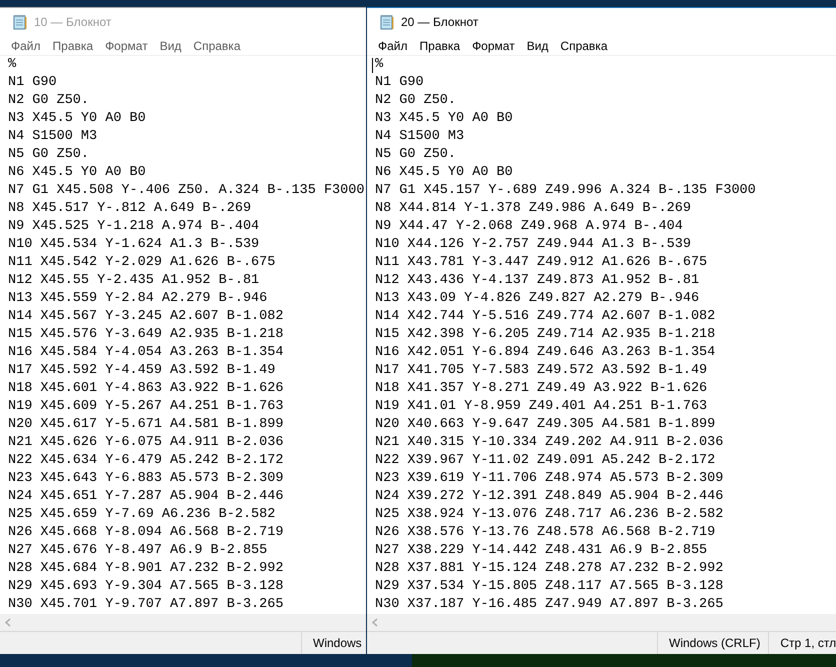 This screenshot has height=667, width=836. Describe the element at coordinates (545, 533) in the screenshot. I see `code-line: N26 X38.576 Y-13.76 Z48.578 A6.568 B-2.719` at that location.